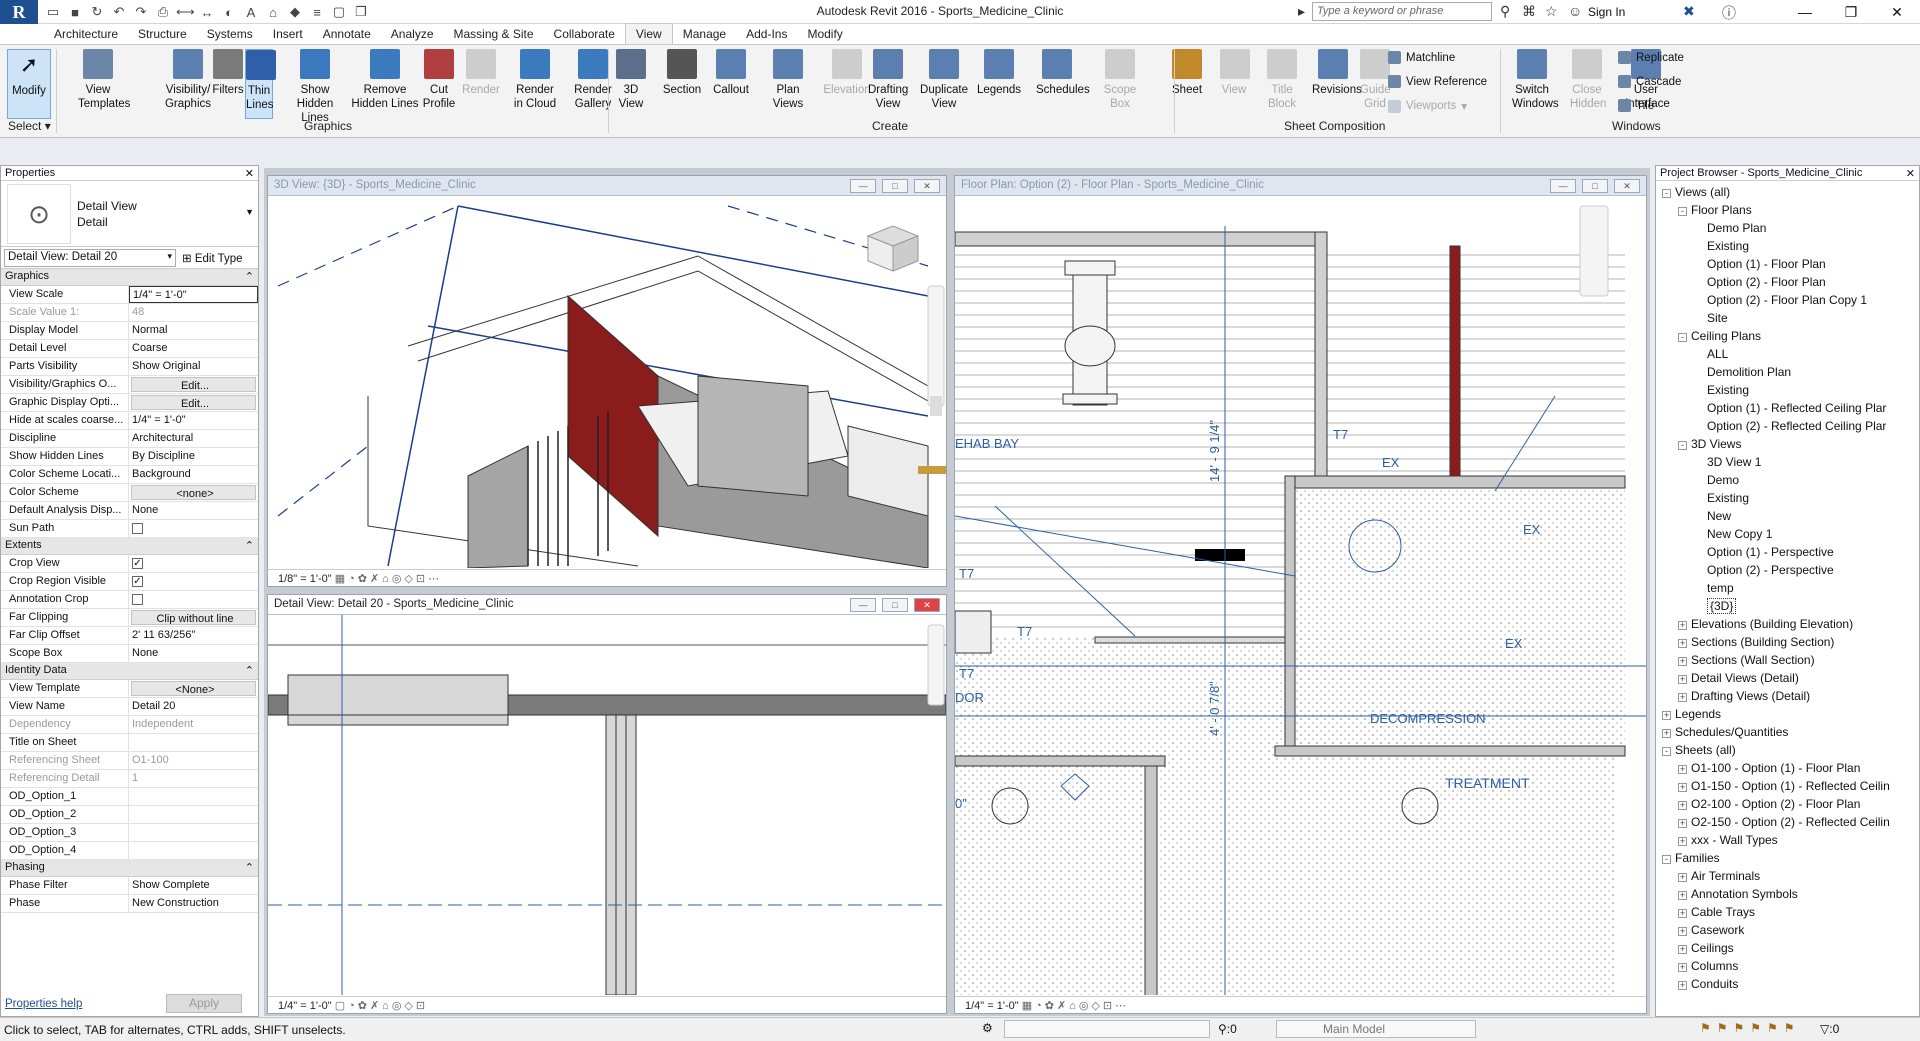  I want to click on edit-type-button: ⊞ Edit Type, so click(212, 258).